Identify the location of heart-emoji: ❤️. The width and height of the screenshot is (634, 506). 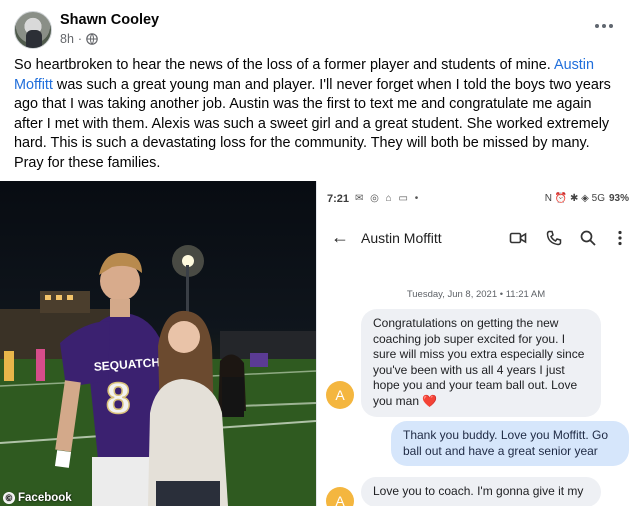
(430, 400).